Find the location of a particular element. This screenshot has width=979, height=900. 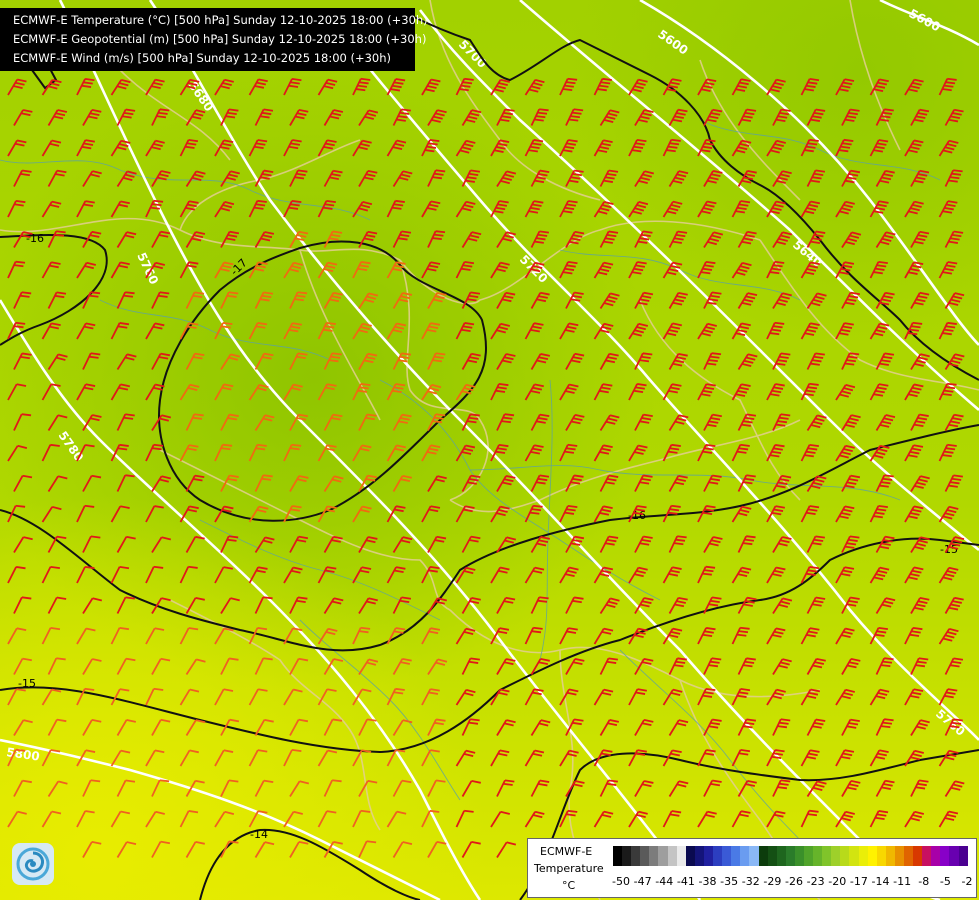

legend-tick: -23 is located at coordinates (815, 881).